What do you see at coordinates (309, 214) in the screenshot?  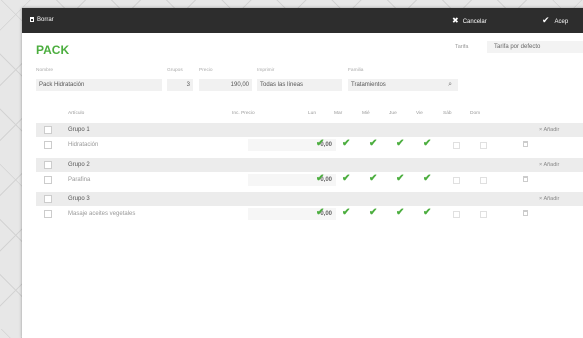 I see `item-row: Masaje aceites vegetales 0,00 ✔ ✔ ✔ ✔ ✔` at bounding box center [309, 214].